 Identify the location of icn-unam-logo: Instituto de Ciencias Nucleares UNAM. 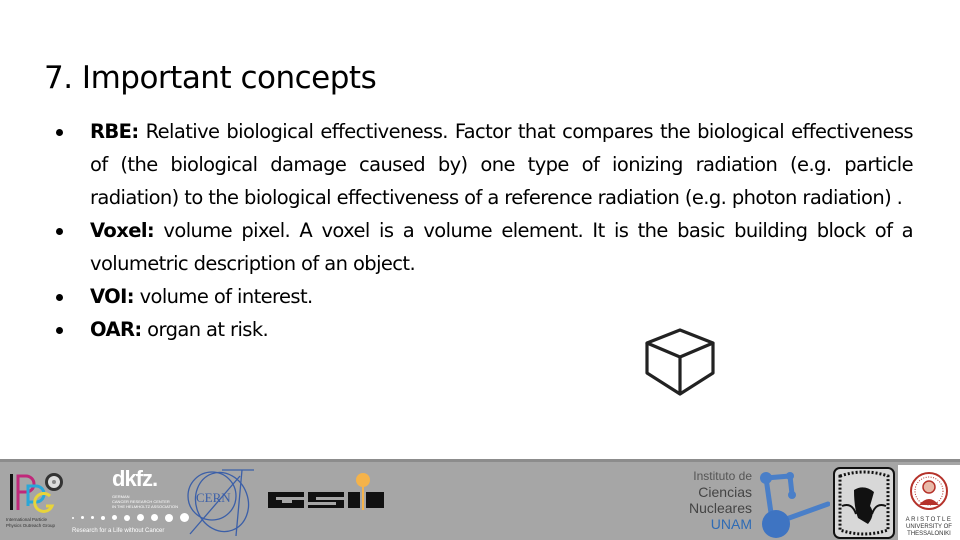
(755, 504).